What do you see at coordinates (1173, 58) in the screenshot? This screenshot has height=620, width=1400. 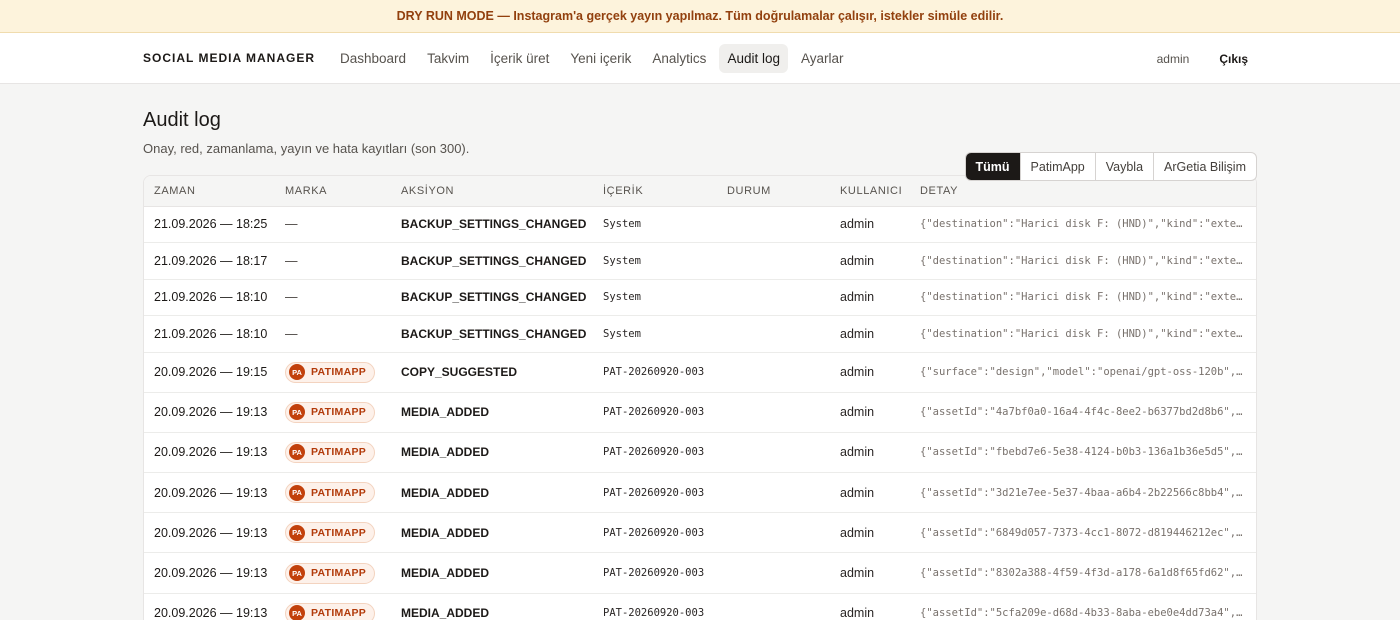 I see `current-user: admin` at bounding box center [1173, 58].